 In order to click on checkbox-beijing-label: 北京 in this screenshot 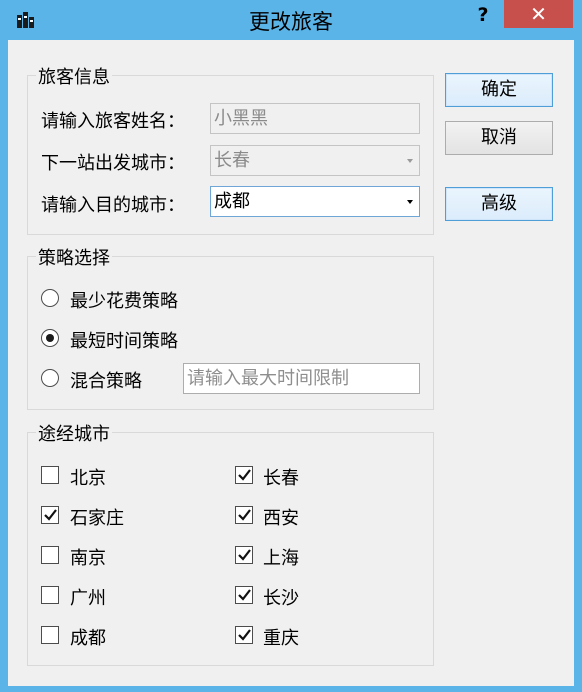, I will do `click(88, 477)`.